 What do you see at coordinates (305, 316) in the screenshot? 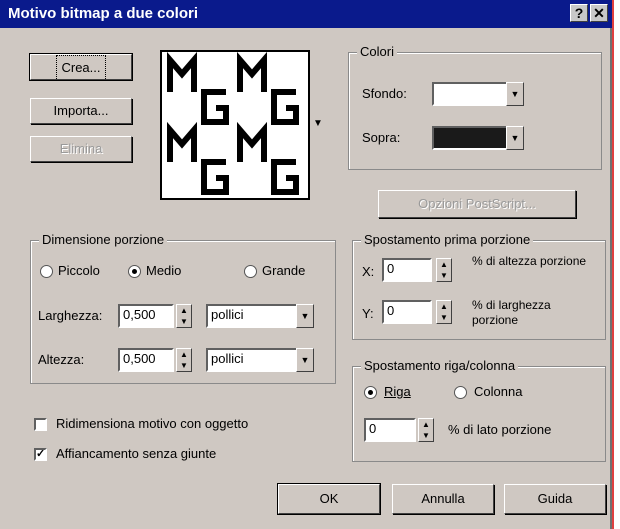
I see `larghezza-unit-dropdown-icon: ▼` at bounding box center [305, 316].